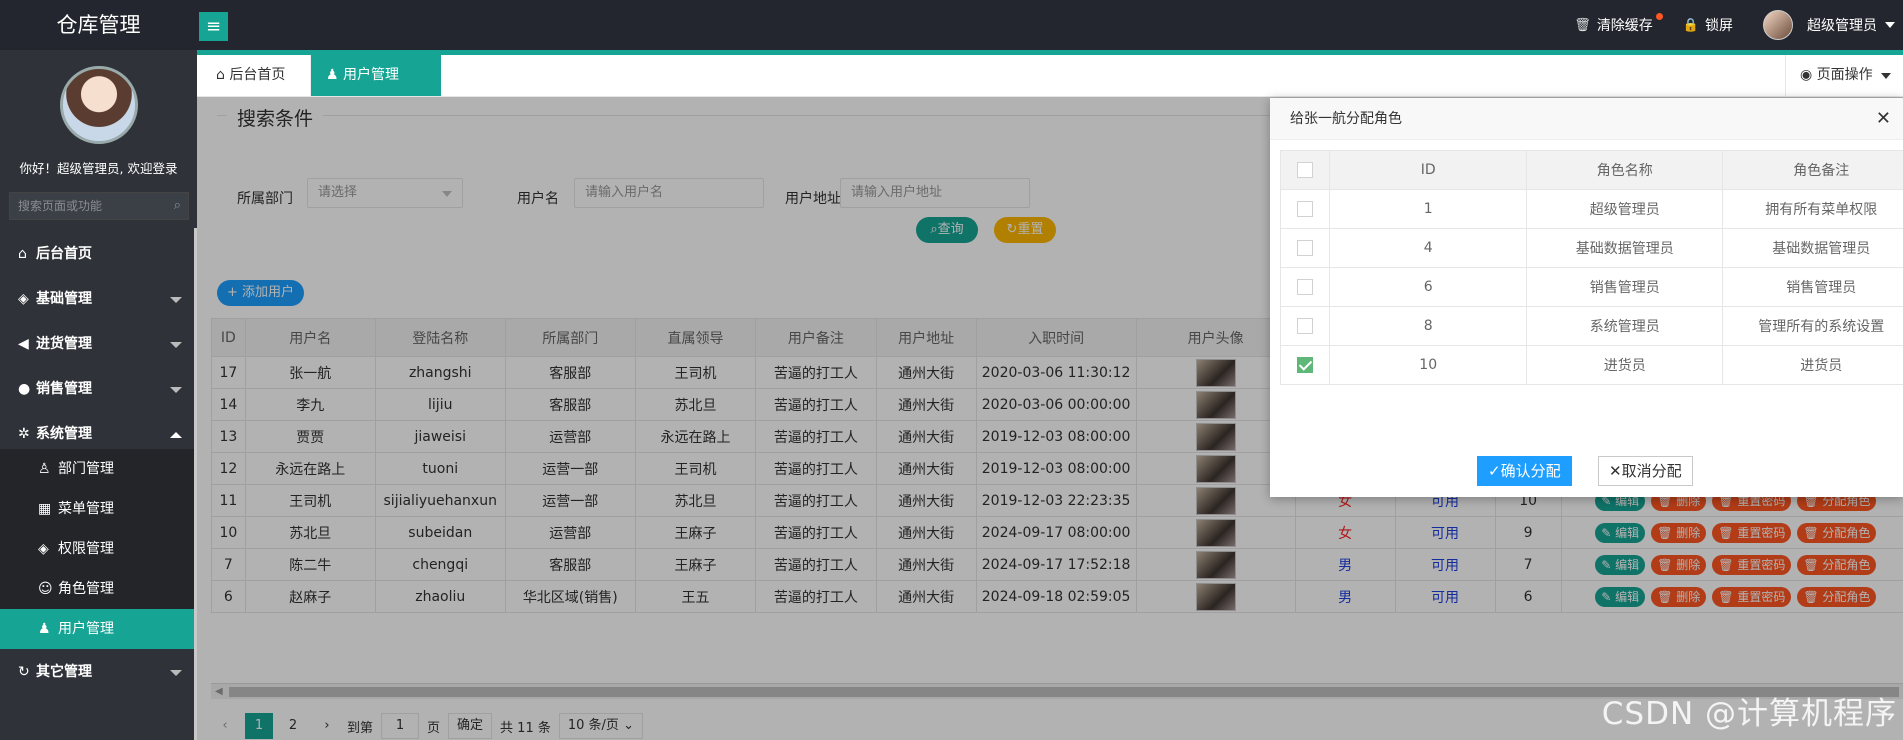 This screenshot has height=740, width=1903. What do you see at coordinates (64, 254) in the screenshot?
I see `sidebar-item-label: 后台首页` at bounding box center [64, 254].